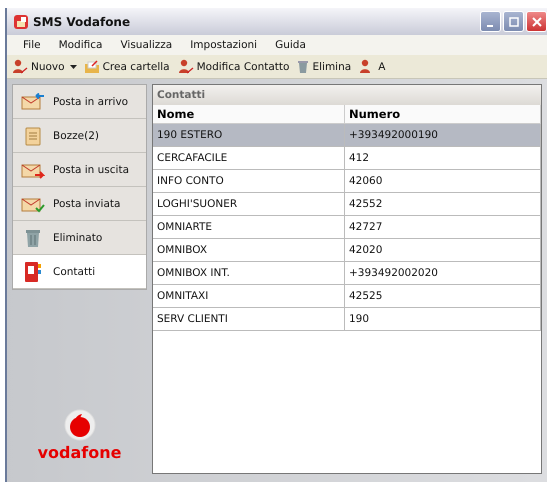 The height and width of the screenshot is (482, 547). I want to click on menu-item: File, so click(32, 45).